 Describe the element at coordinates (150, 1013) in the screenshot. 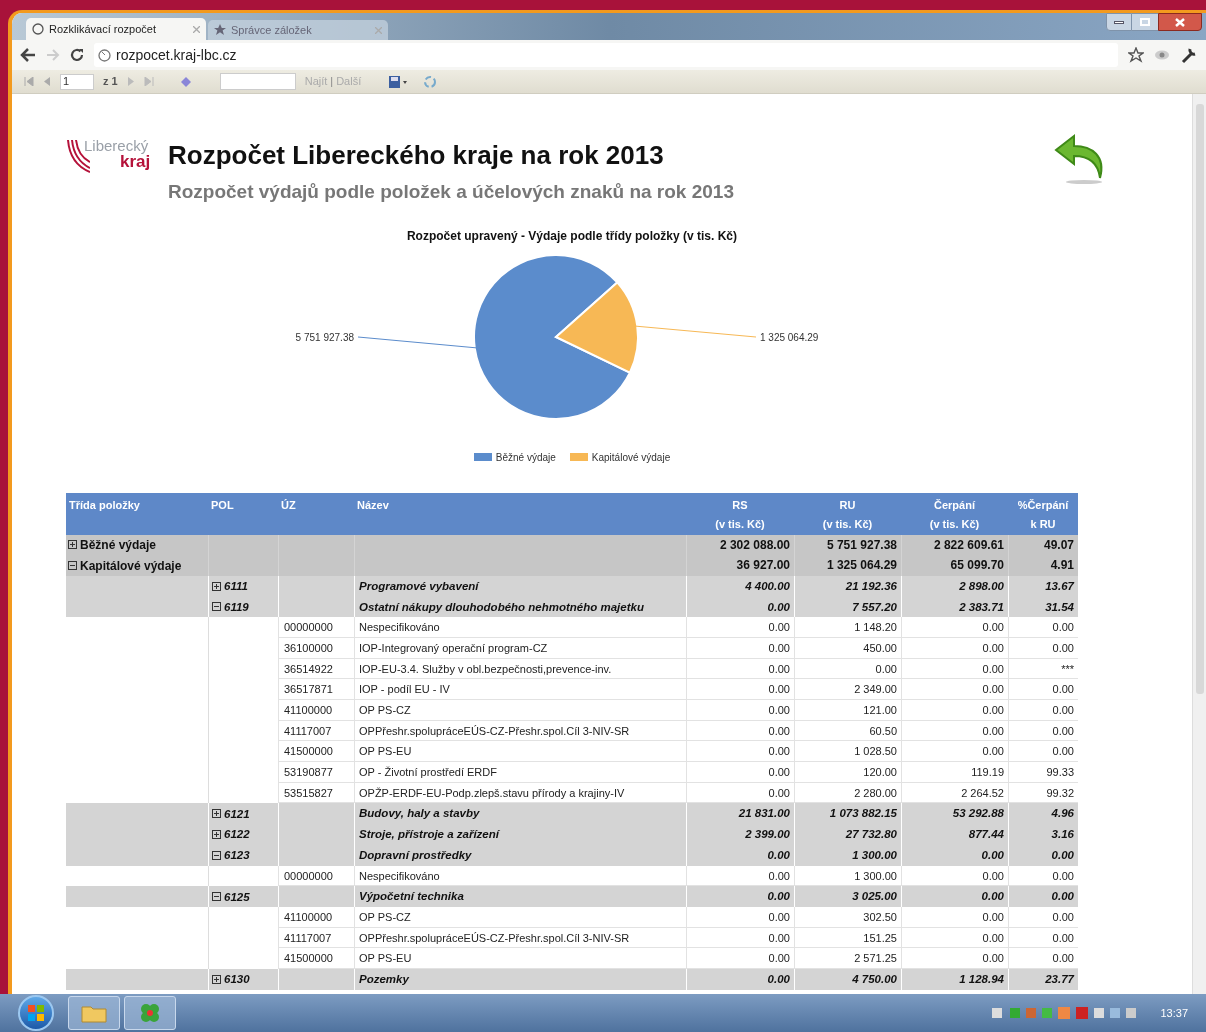

I see `taskbar-button` at that location.